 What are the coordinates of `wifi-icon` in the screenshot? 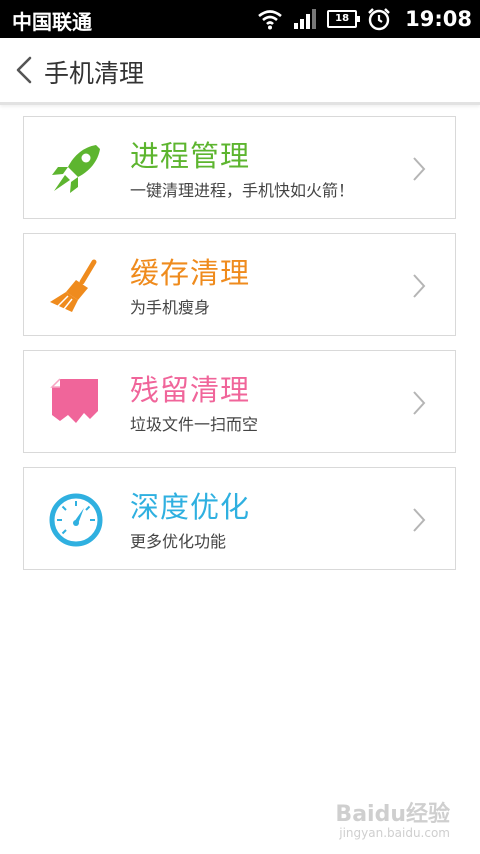 It's located at (270, 20).